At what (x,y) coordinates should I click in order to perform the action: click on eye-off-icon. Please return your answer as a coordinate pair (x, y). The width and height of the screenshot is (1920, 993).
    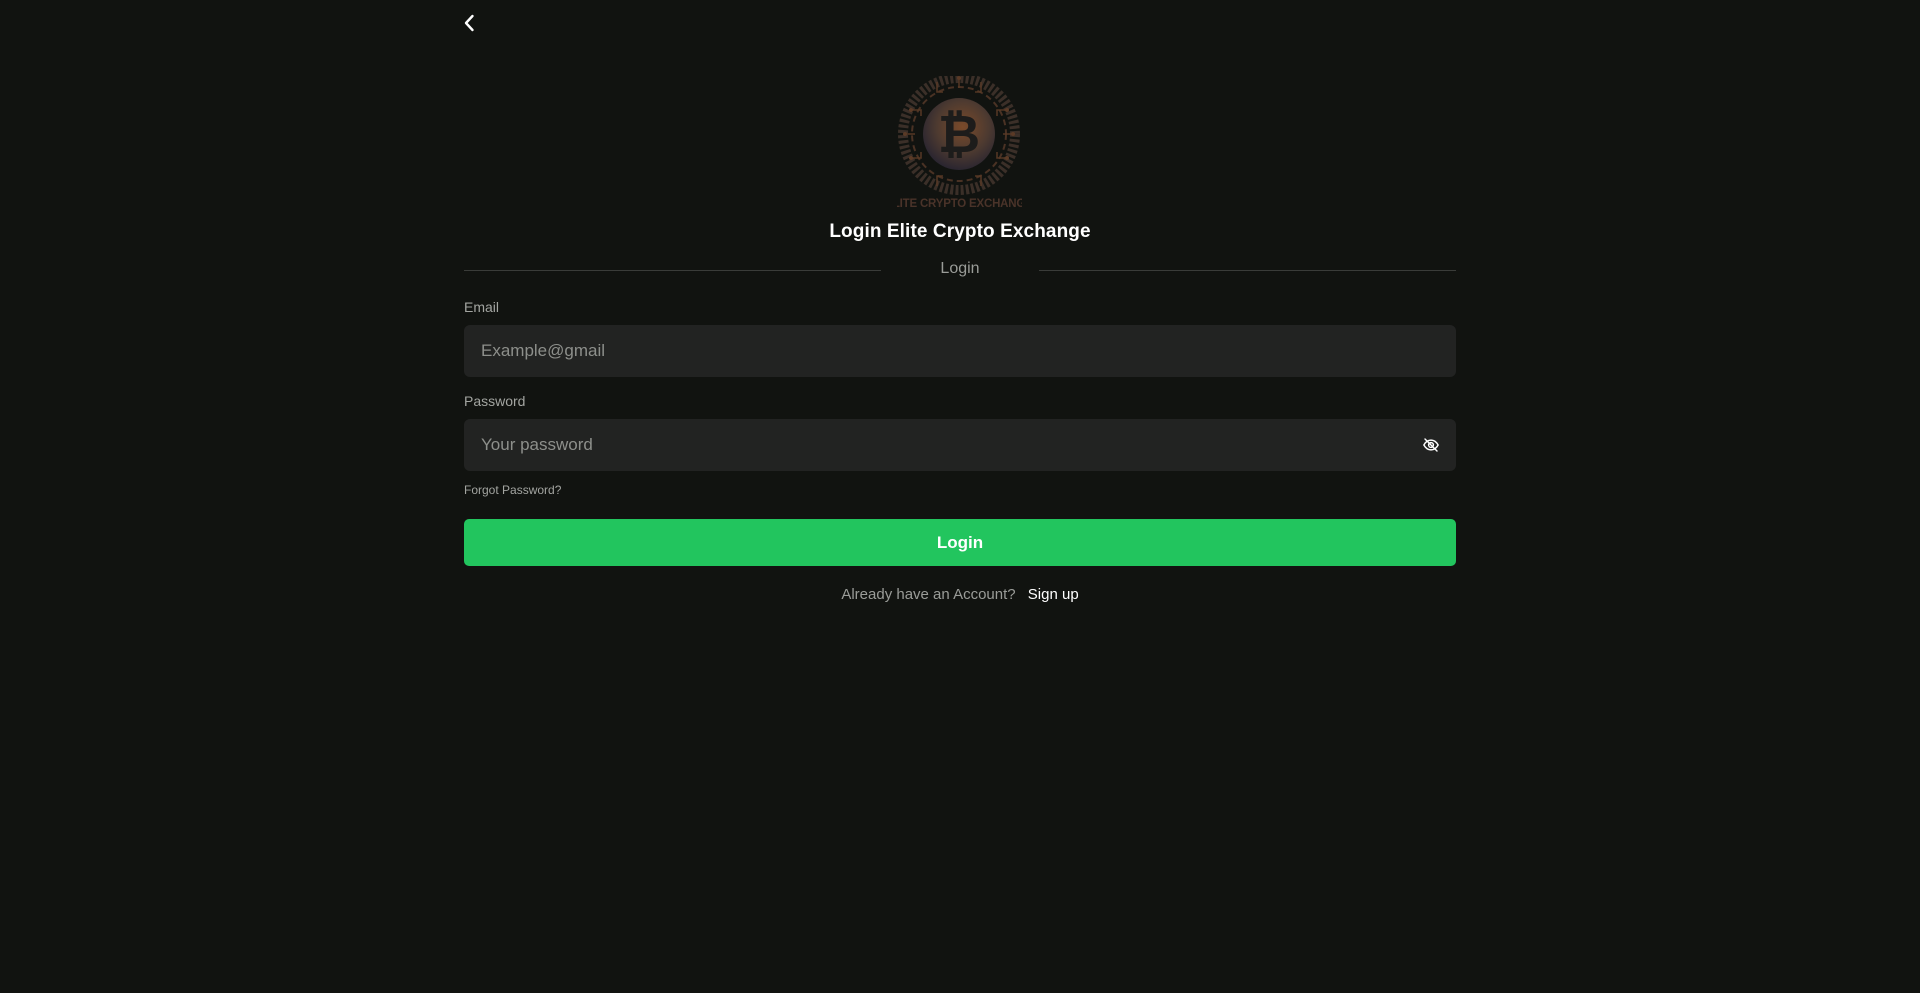
    Looking at the image, I should click on (1431, 445).